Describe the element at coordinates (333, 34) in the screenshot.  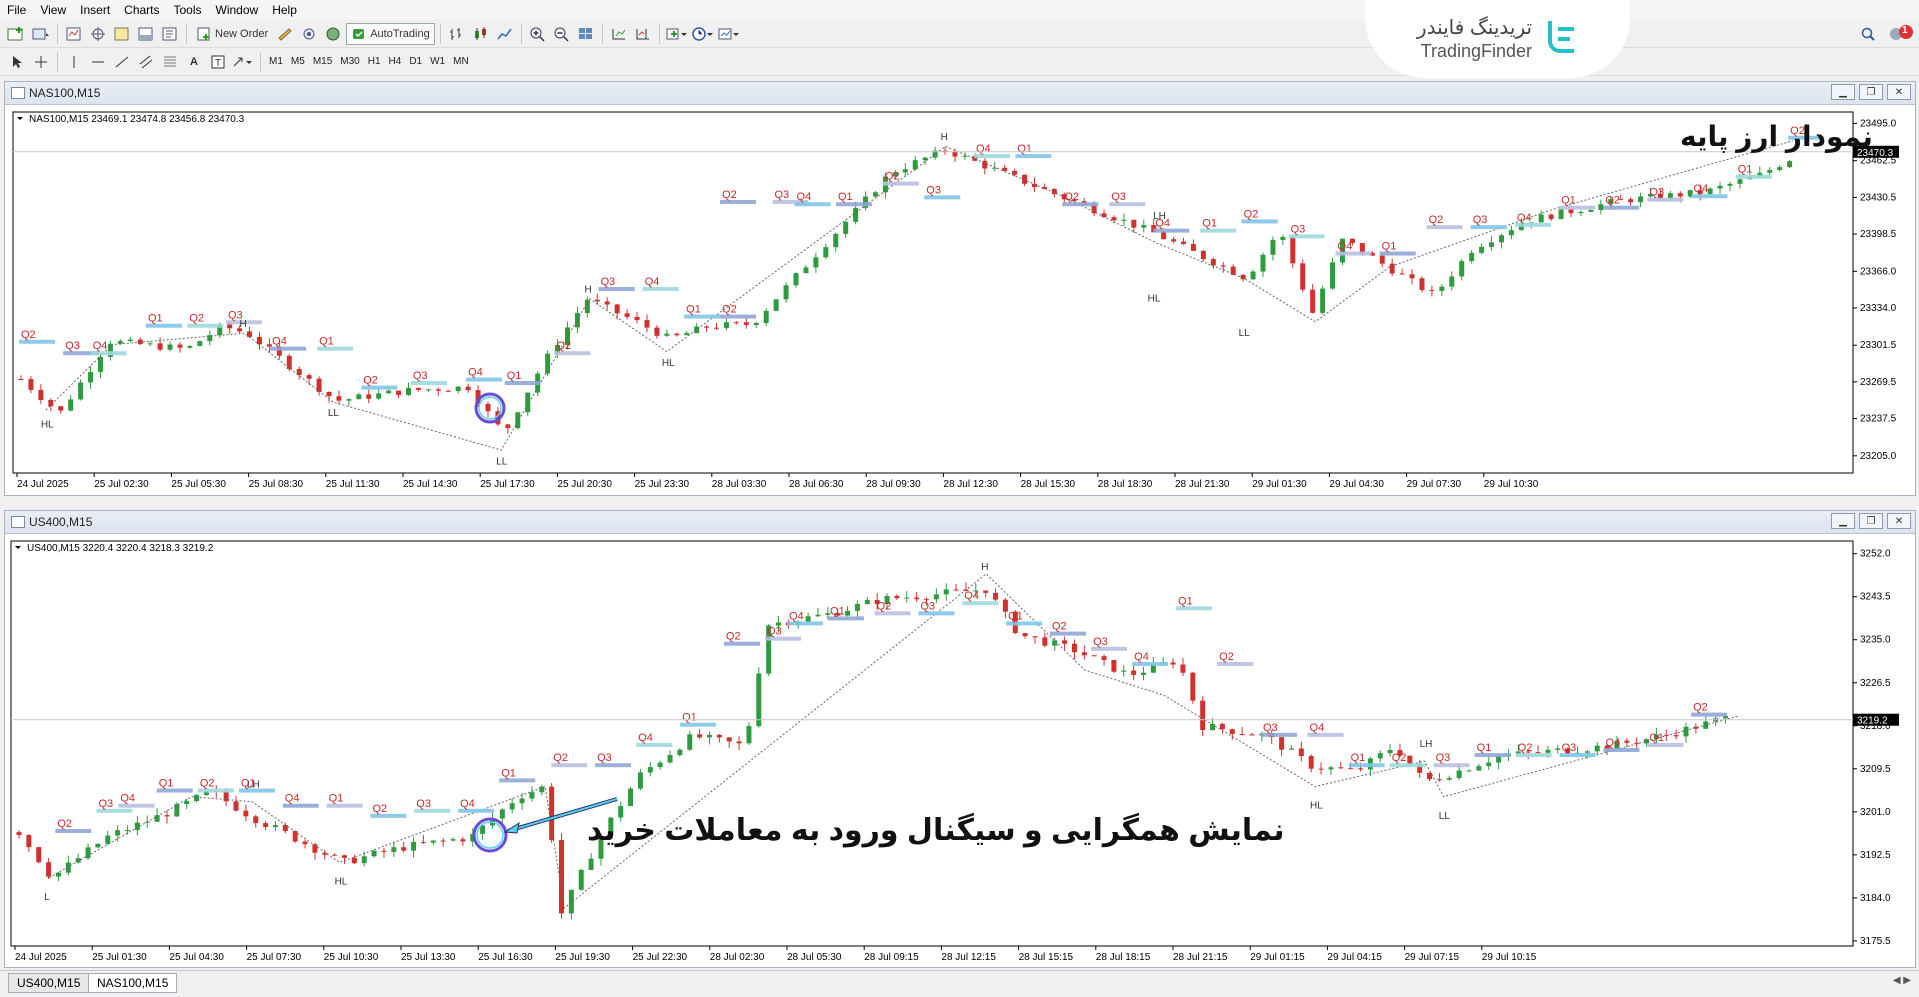
I see `market-icon` at that location.